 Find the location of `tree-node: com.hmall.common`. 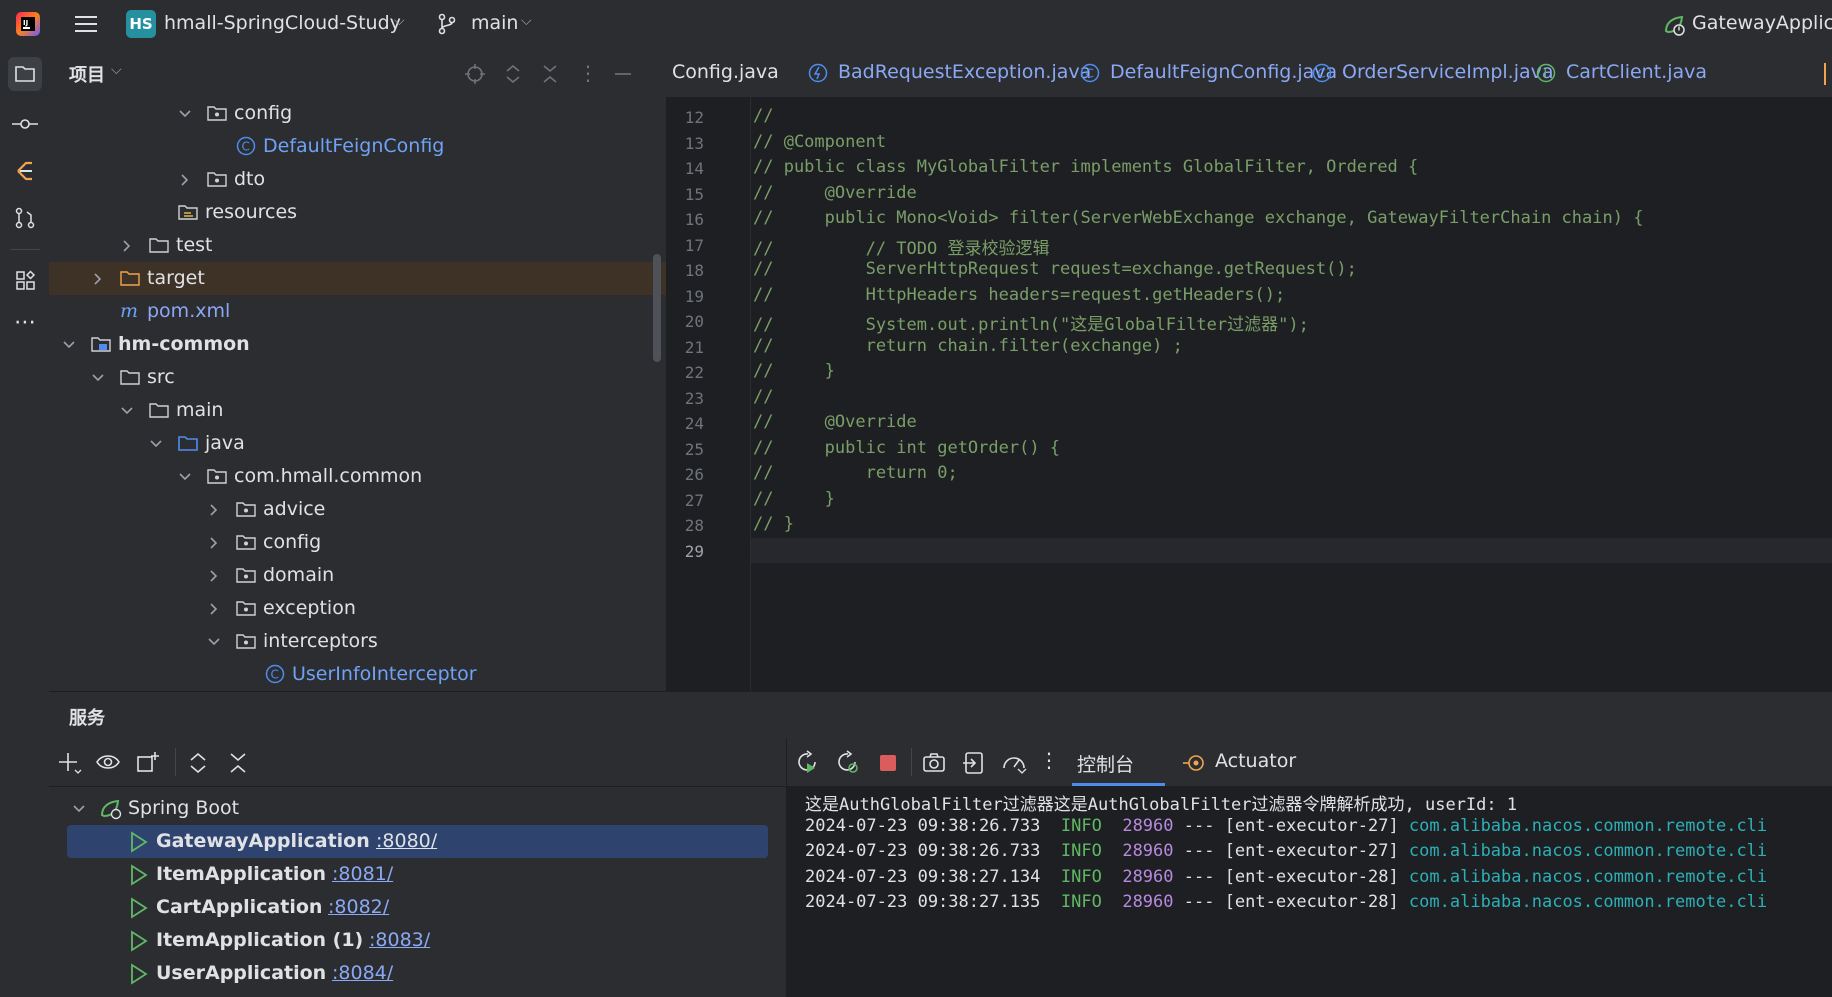

tree-node: com.hmall.common is located at coordinates (357, 476).